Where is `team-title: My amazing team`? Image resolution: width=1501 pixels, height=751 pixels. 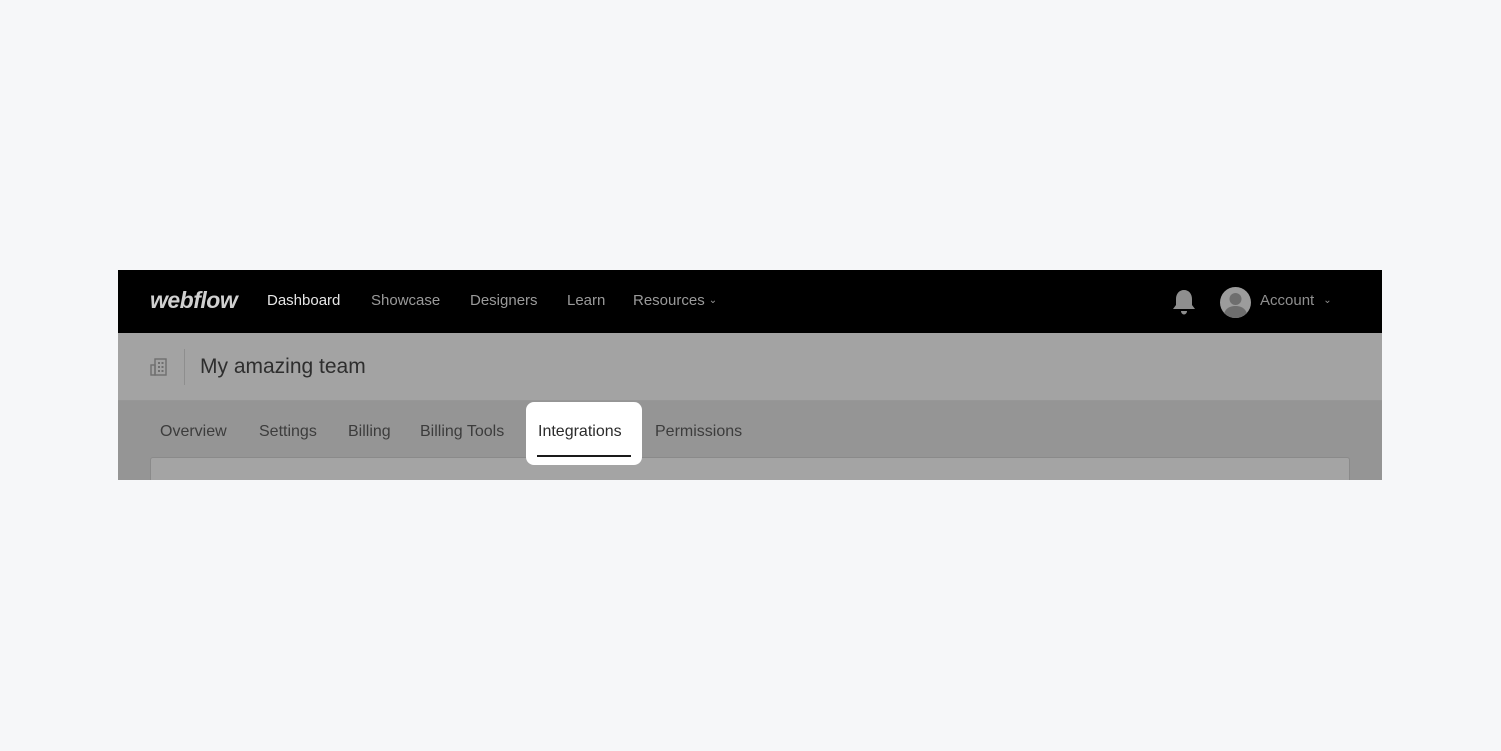 team-title: My amazing team is located at coordinates (283, 366).